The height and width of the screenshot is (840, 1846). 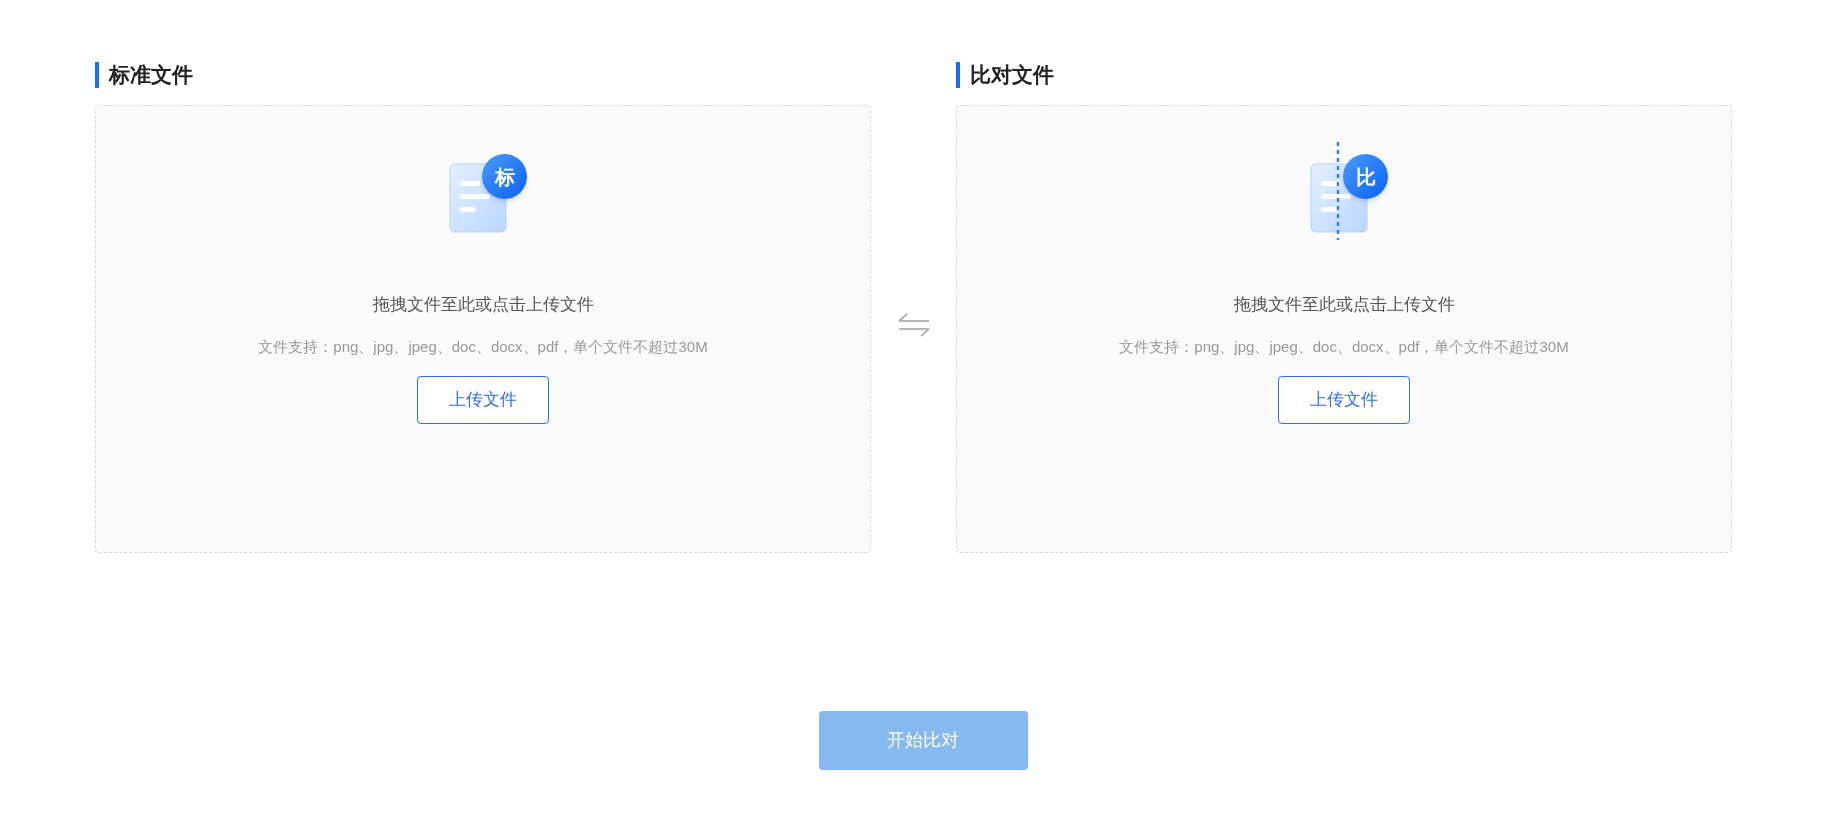 I want to click on section-title: 标准文件, so click(x=151, y=75).